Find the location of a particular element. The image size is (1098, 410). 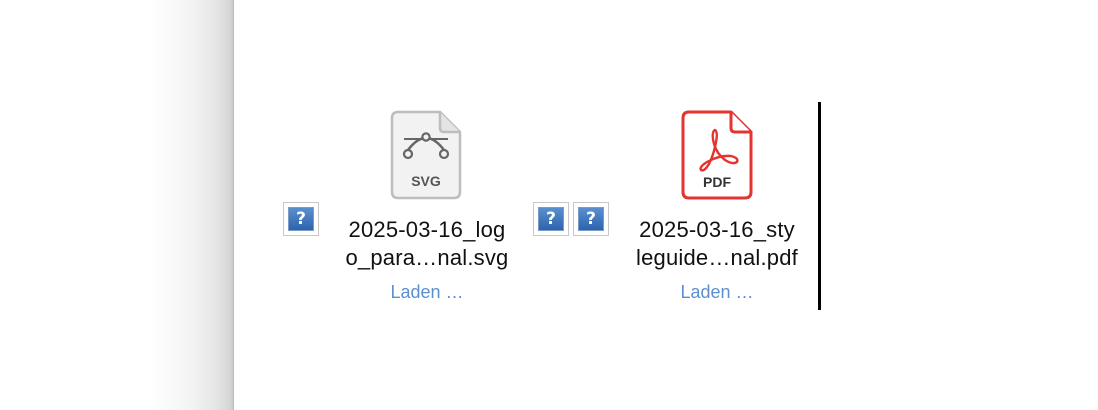

attachment-name-line1: 2025-03-16_sty is located at coordinates (717, 229).